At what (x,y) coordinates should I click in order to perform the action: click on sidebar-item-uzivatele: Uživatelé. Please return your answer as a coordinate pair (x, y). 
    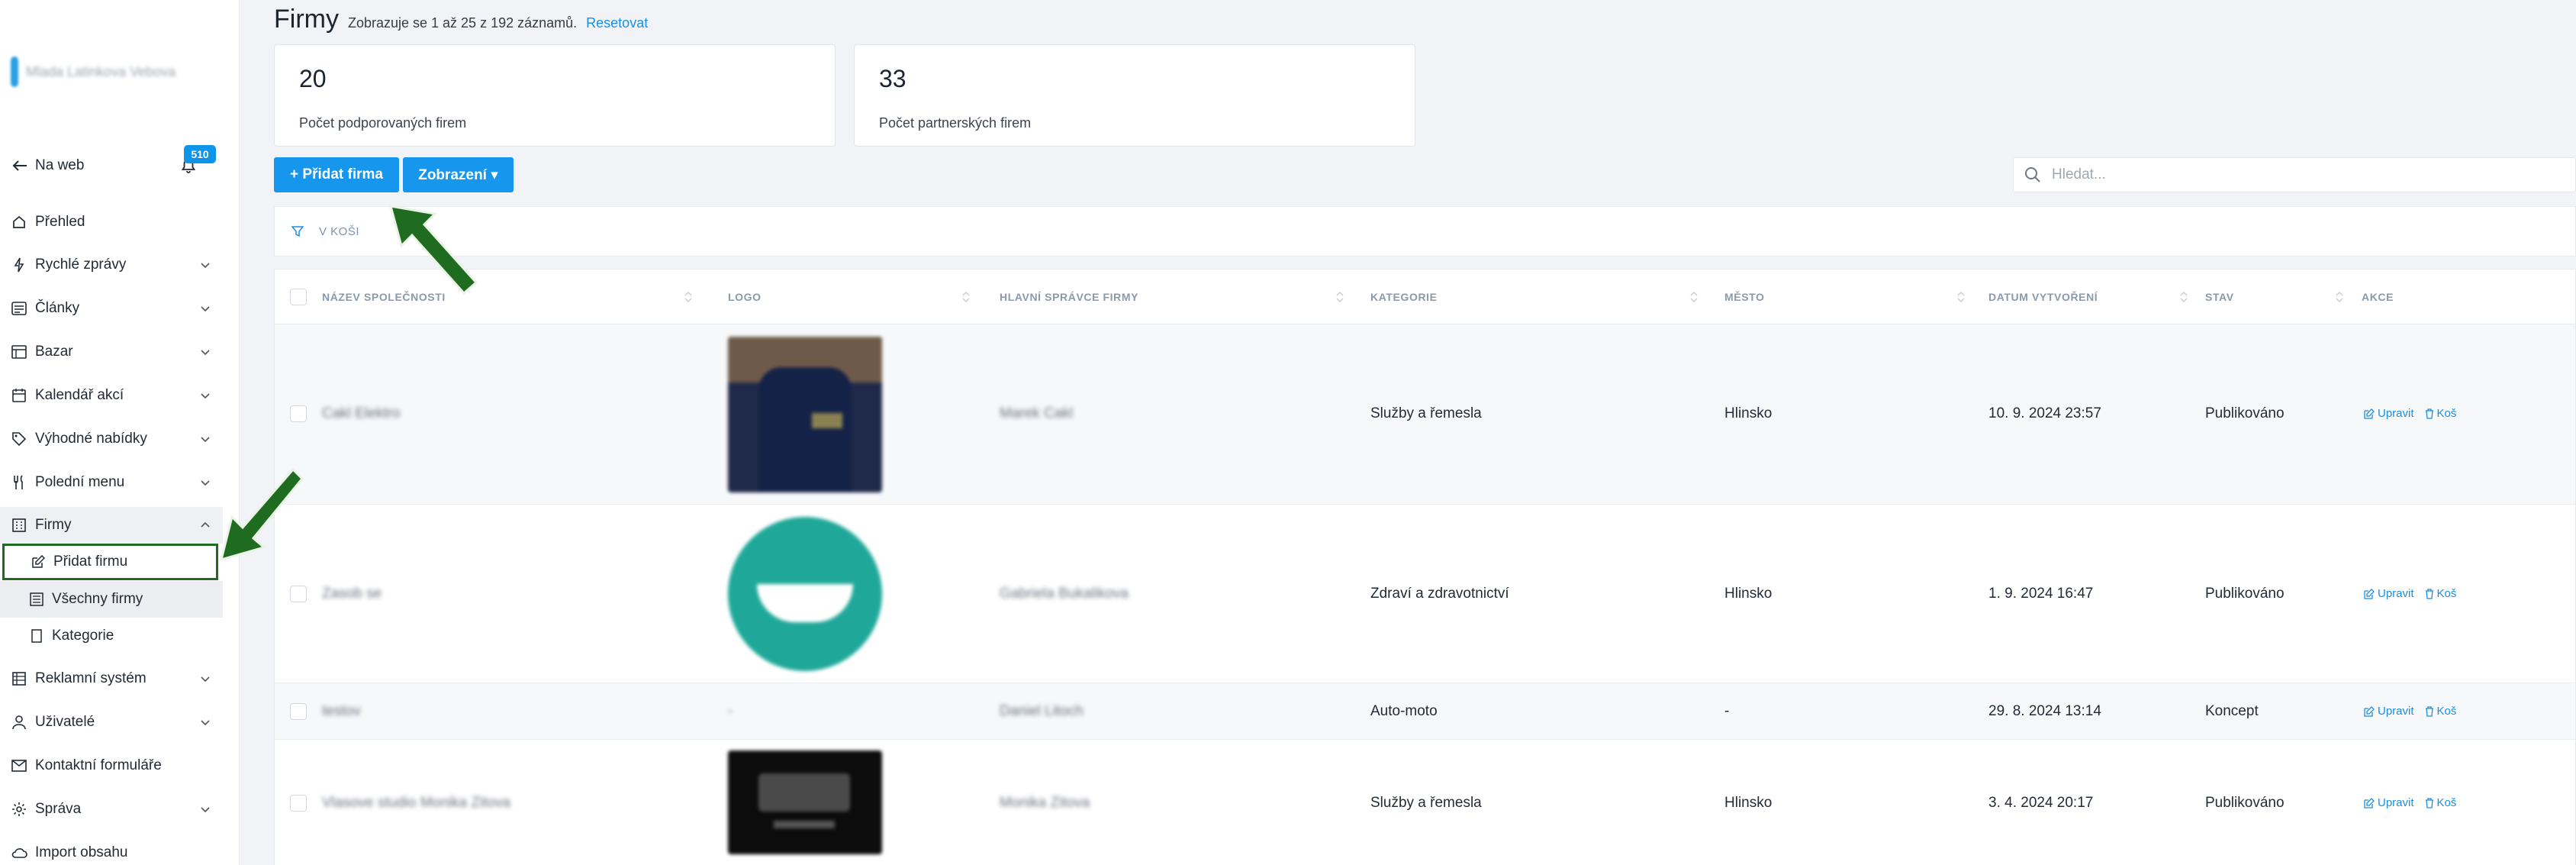
    Looking at the image, I should click on (111, 722).